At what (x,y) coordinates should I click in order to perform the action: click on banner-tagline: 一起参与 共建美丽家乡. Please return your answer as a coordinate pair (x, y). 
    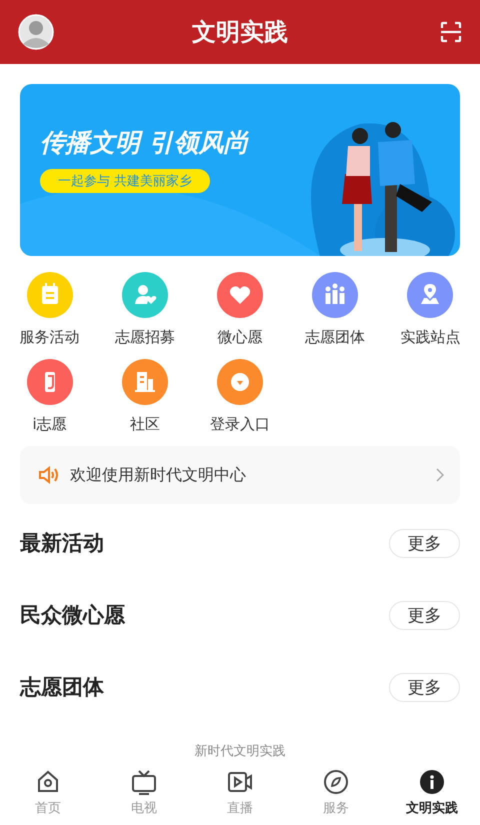
    Looking at the image, I should click on (125, 181).